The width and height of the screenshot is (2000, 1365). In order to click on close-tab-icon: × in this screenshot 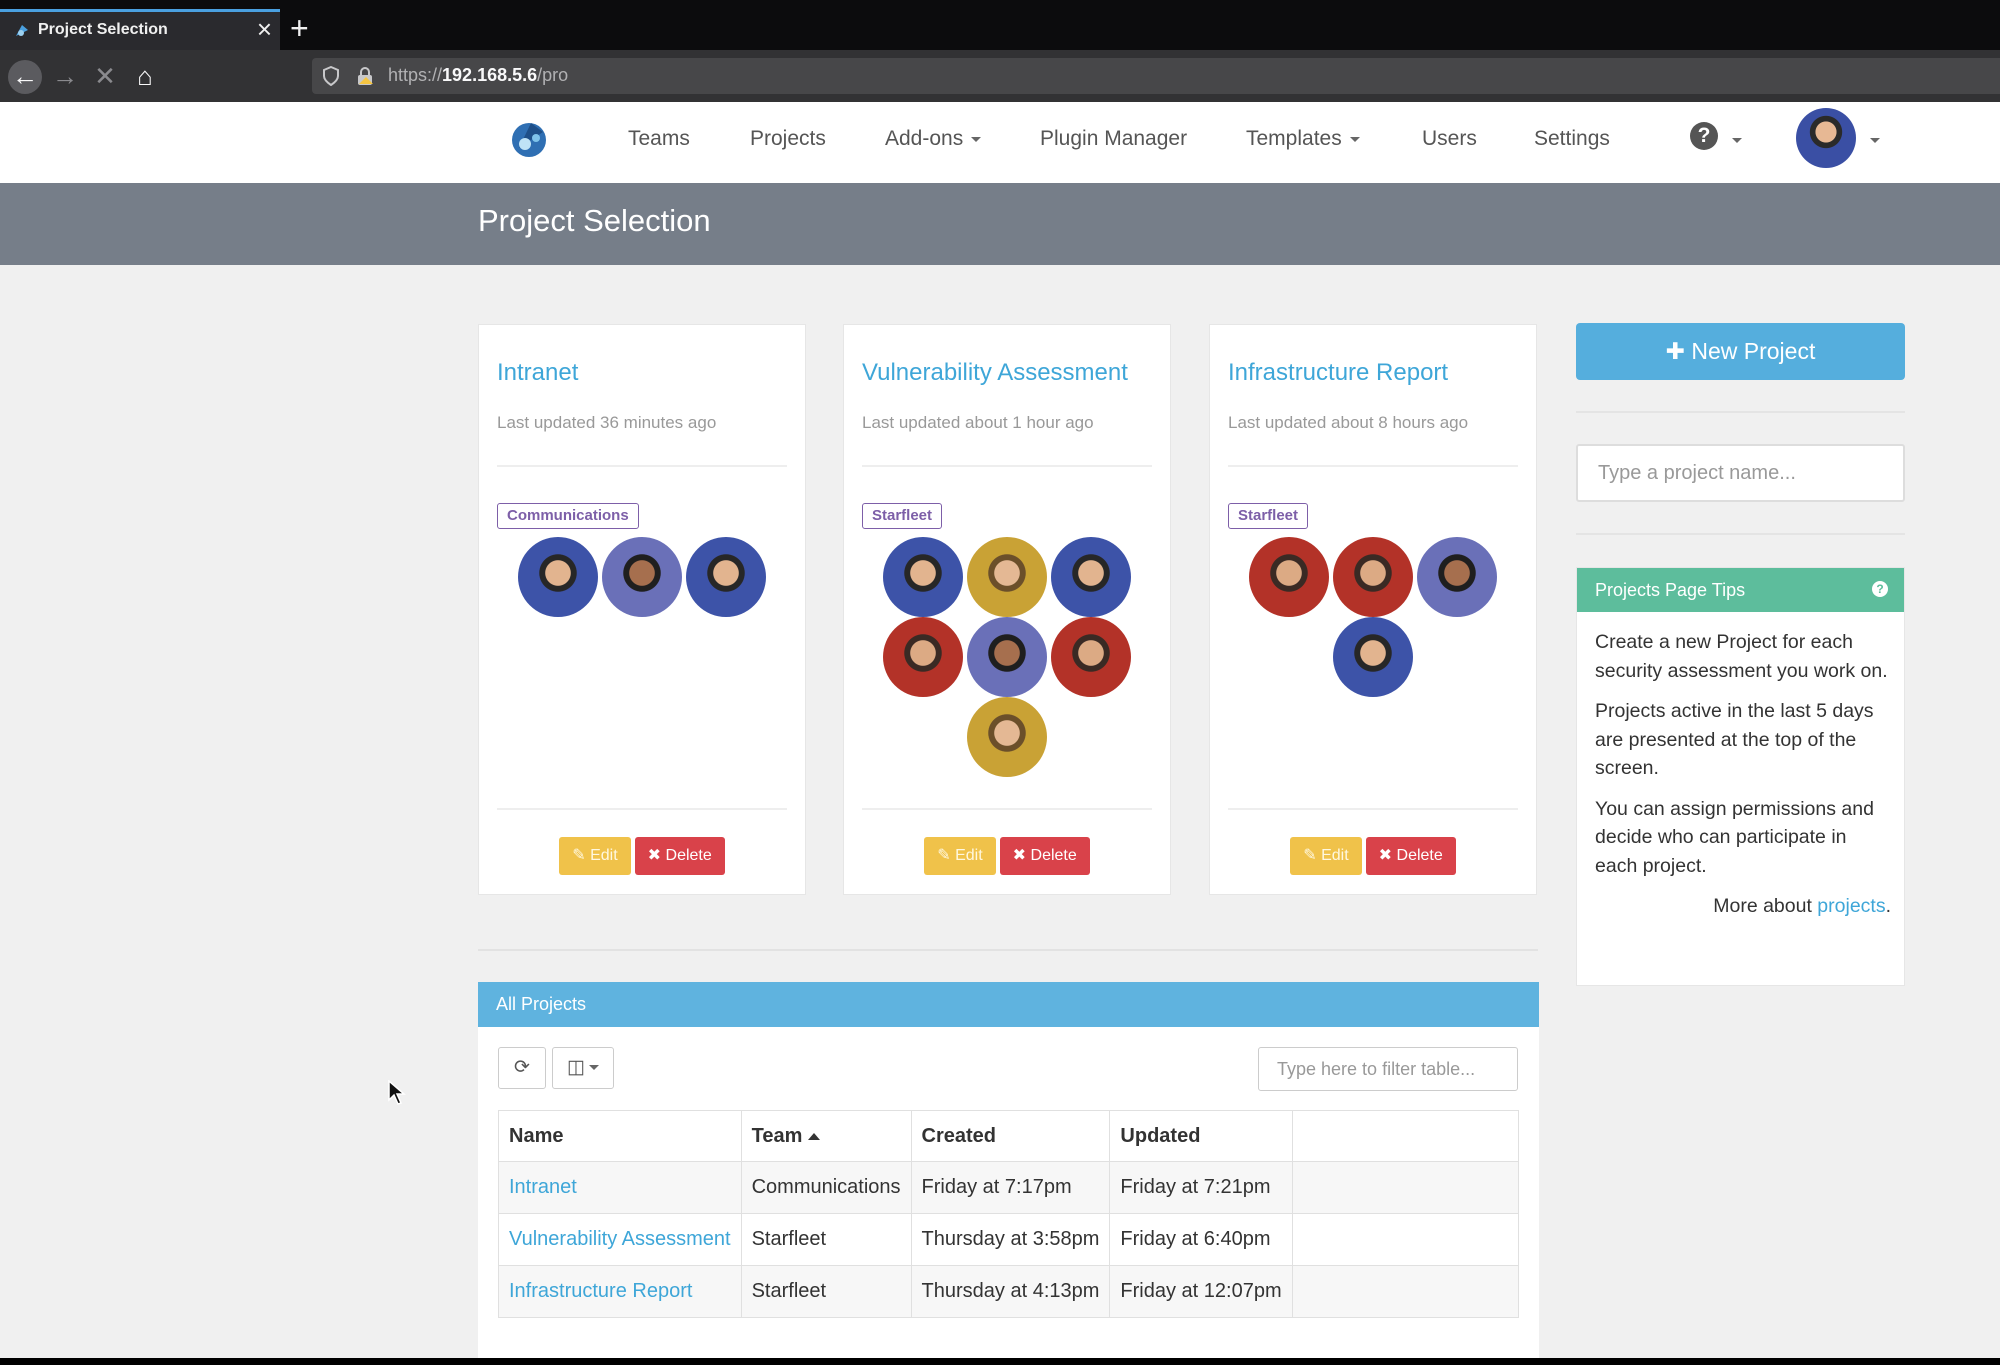, I will do `click(264, 29)`.